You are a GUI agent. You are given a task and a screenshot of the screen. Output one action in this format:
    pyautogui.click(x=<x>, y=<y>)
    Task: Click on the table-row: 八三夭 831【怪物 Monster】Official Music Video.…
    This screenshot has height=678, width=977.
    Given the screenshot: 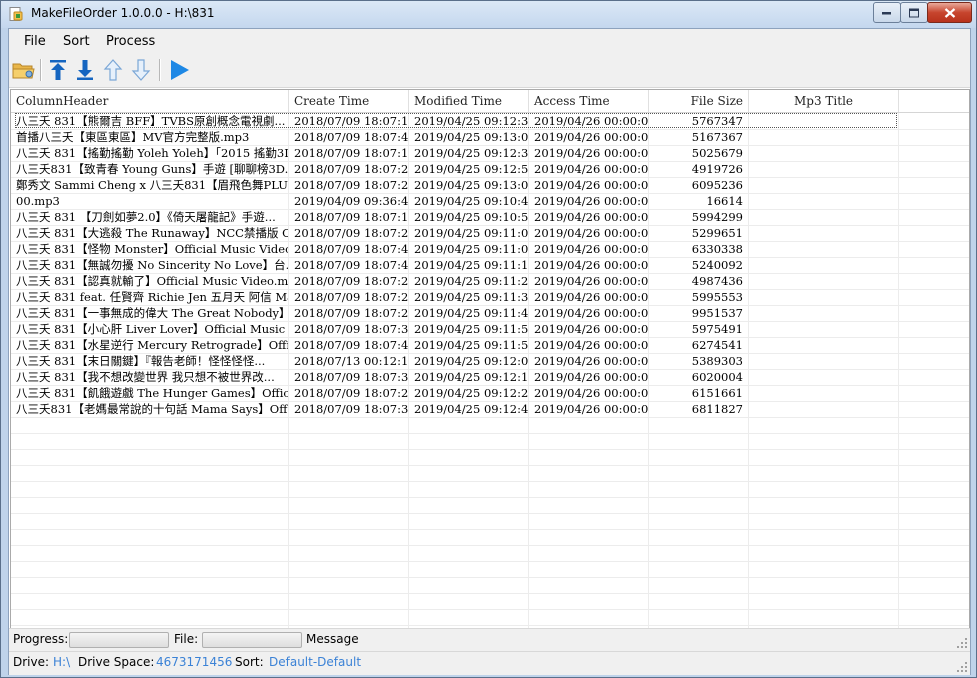 What is the action you would take?
    pyautogui.click(x=490, y=249)
    